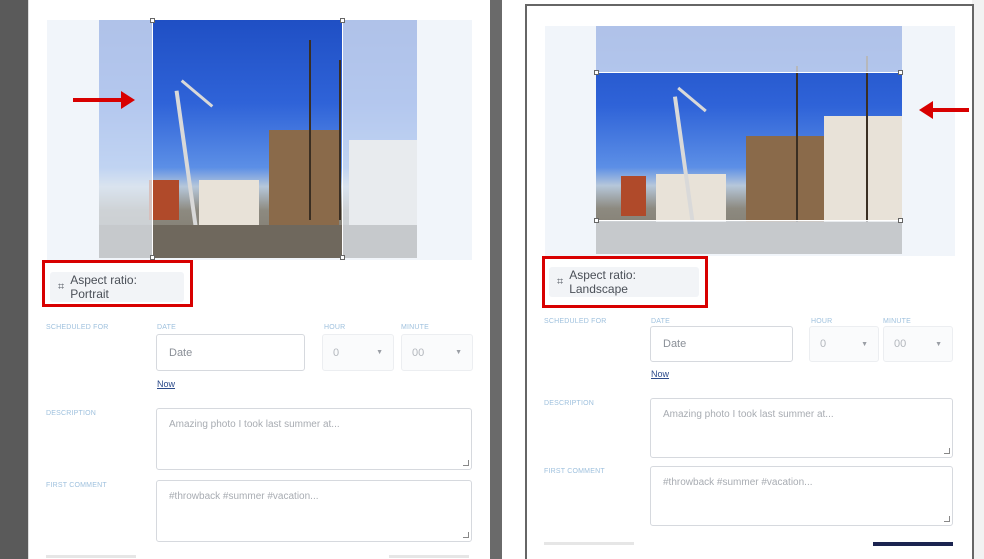  I want to click on photo-preview, so click(258, 139).